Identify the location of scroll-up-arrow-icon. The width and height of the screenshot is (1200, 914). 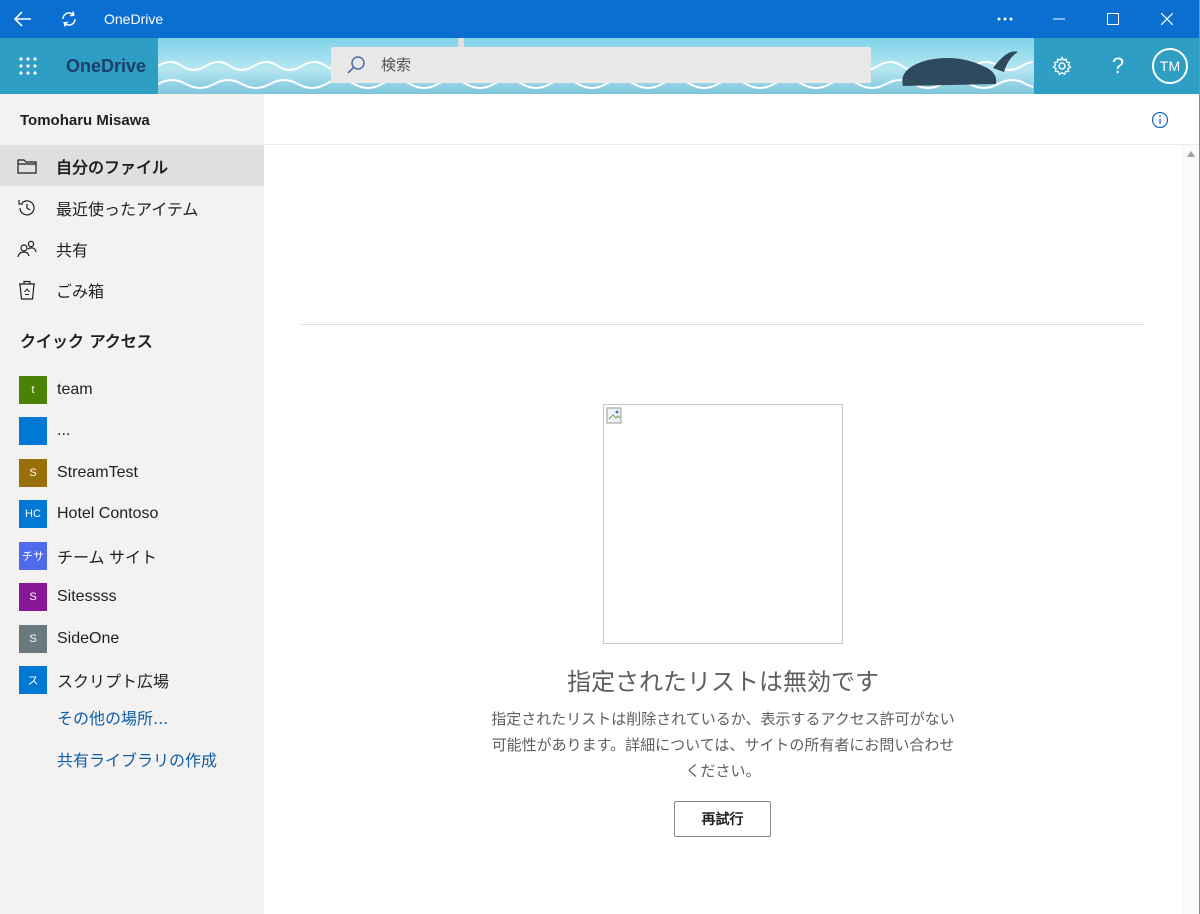
(1191, 154).